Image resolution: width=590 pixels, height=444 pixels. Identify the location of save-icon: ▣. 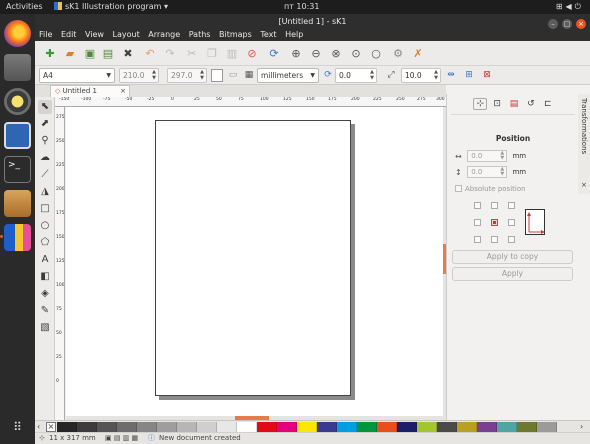
(90, 53).